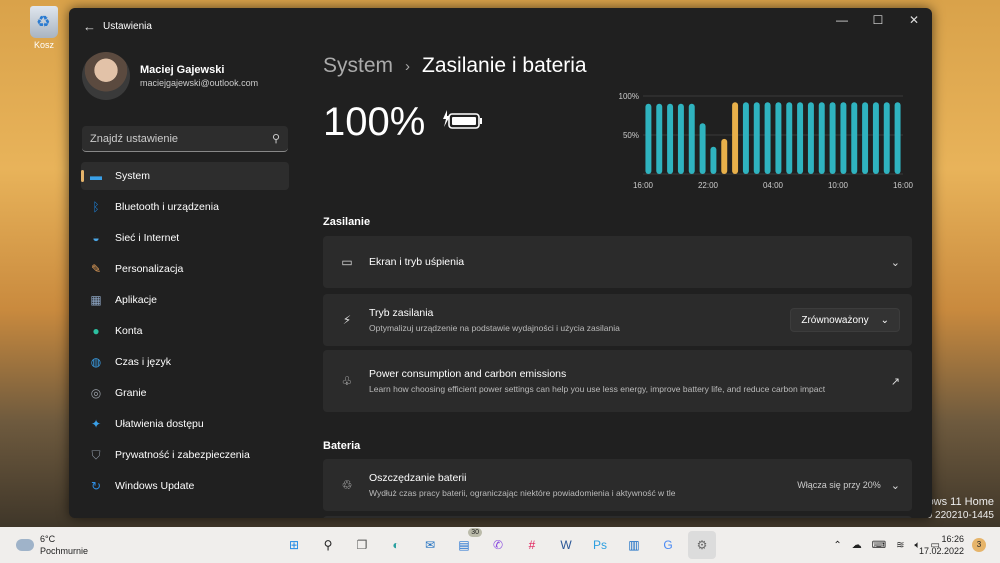  I want to click on clock: 16:26 17.02.2022, so click(941, 545).